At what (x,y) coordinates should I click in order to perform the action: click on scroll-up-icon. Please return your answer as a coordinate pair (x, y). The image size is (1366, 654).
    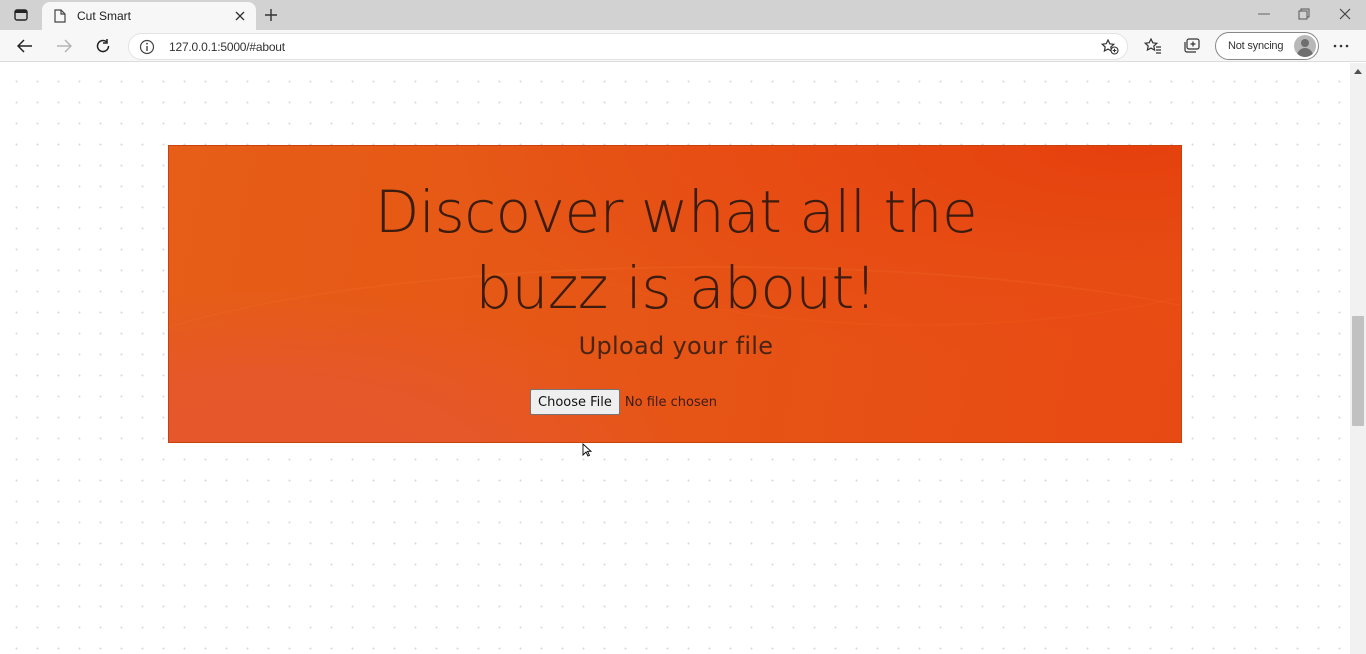
    Looking at the image, I should click on (1358, 71).